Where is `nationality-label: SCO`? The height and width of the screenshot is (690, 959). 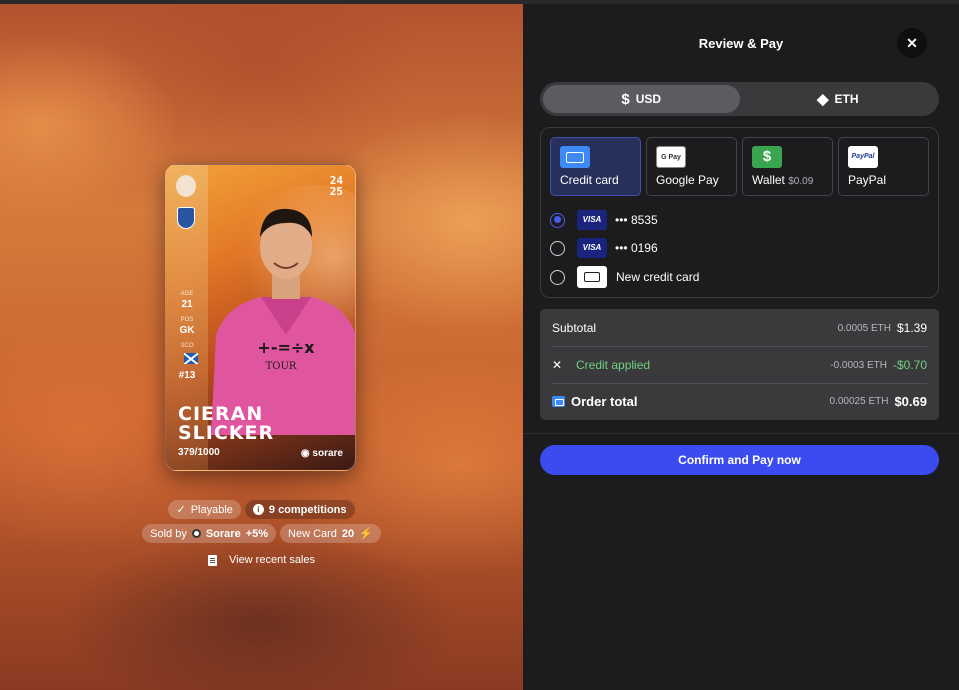 nationality-label: SCO is located at coordinates (187, 346).